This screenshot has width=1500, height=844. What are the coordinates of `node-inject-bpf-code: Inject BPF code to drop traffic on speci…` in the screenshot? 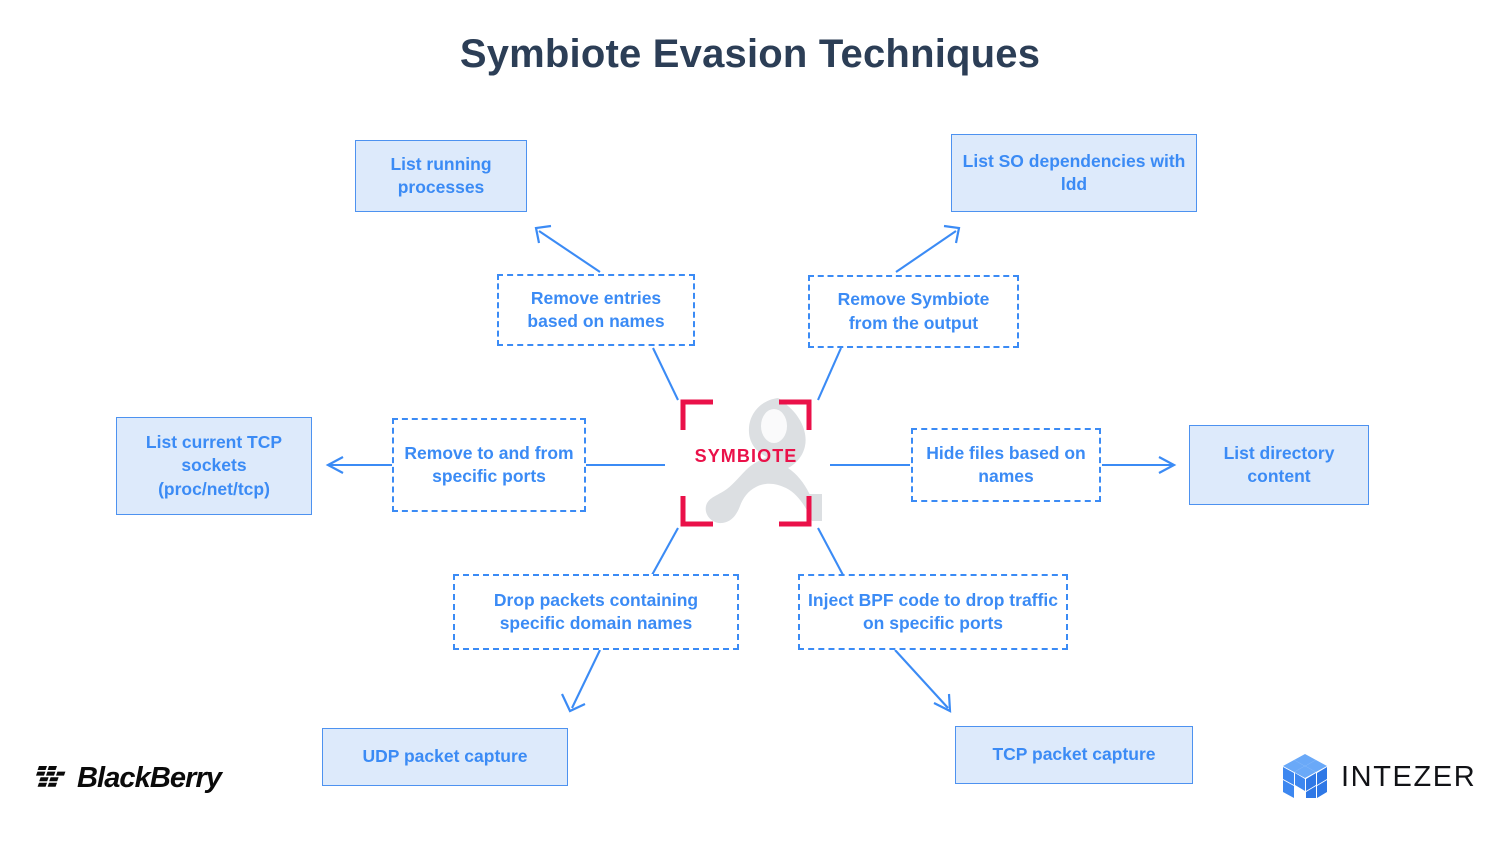 It's located at (933, 612).